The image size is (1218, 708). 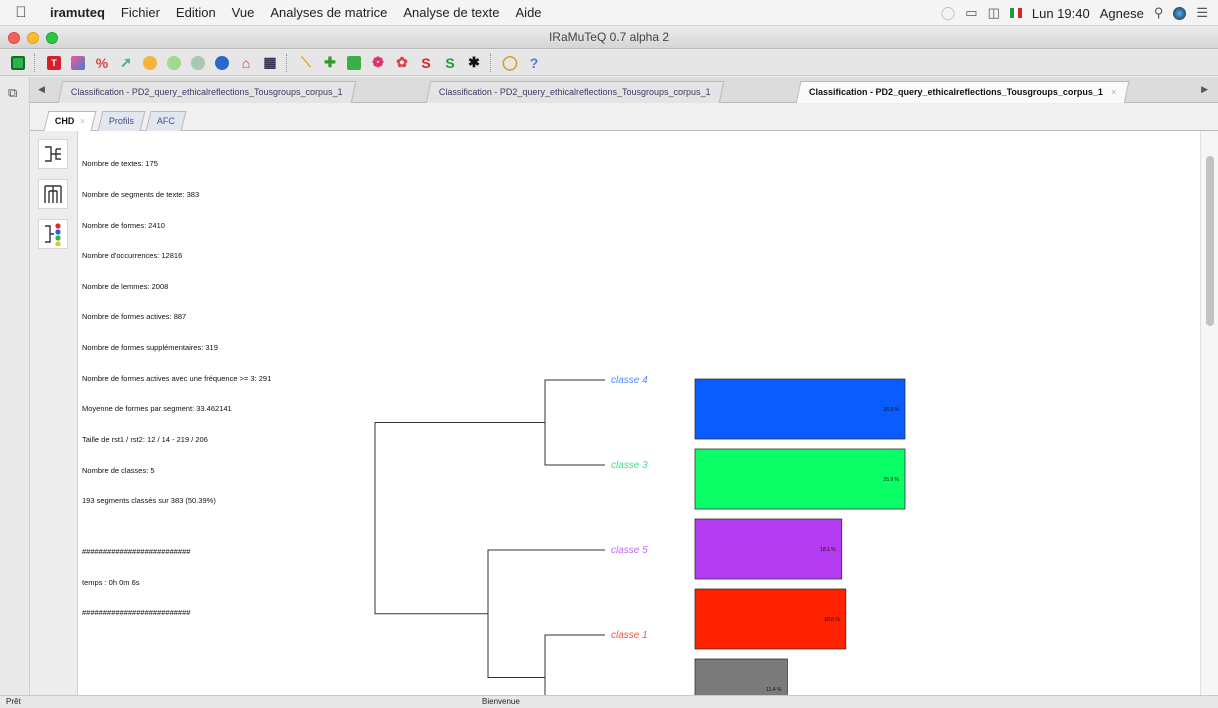 I want to click on open-text-icon: T, so click(x=54, y=63).